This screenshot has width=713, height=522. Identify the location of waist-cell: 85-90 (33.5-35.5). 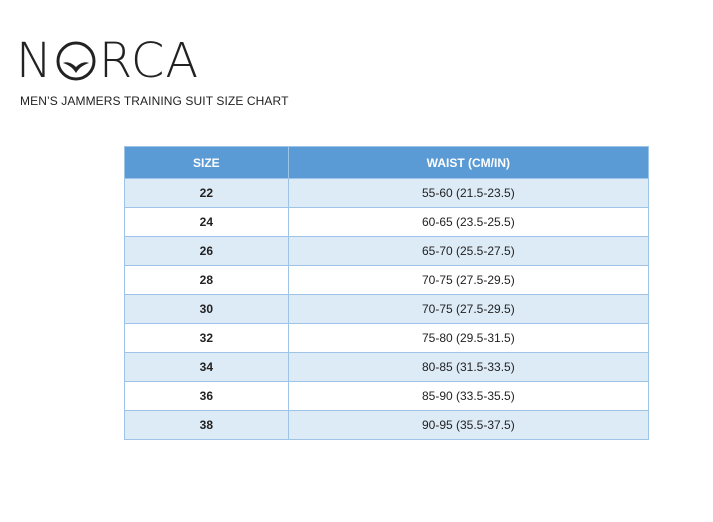
(468, 396).